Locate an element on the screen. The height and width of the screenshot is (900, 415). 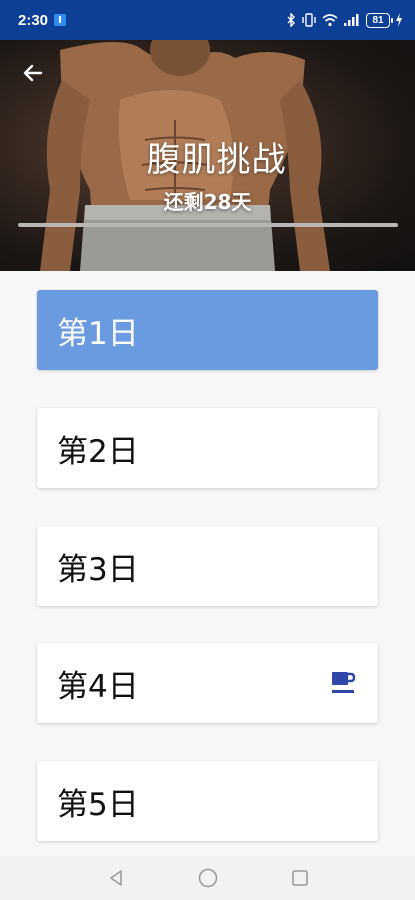
system-navigation-bar is located at coordinates (207, 878).